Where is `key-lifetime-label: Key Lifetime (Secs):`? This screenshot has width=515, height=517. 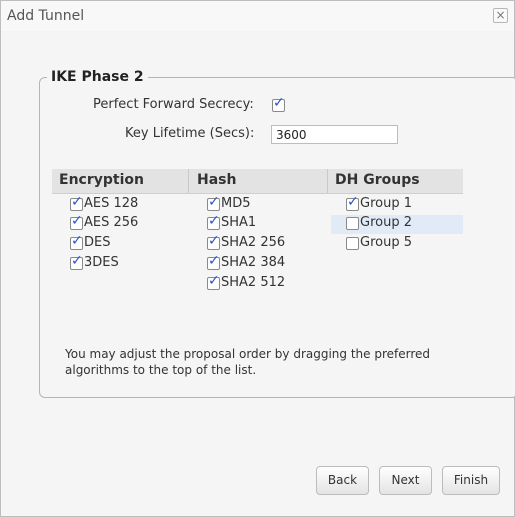 key-lifetime-label: Key Lifetime (Secs): is located at coordinates (190, 133).